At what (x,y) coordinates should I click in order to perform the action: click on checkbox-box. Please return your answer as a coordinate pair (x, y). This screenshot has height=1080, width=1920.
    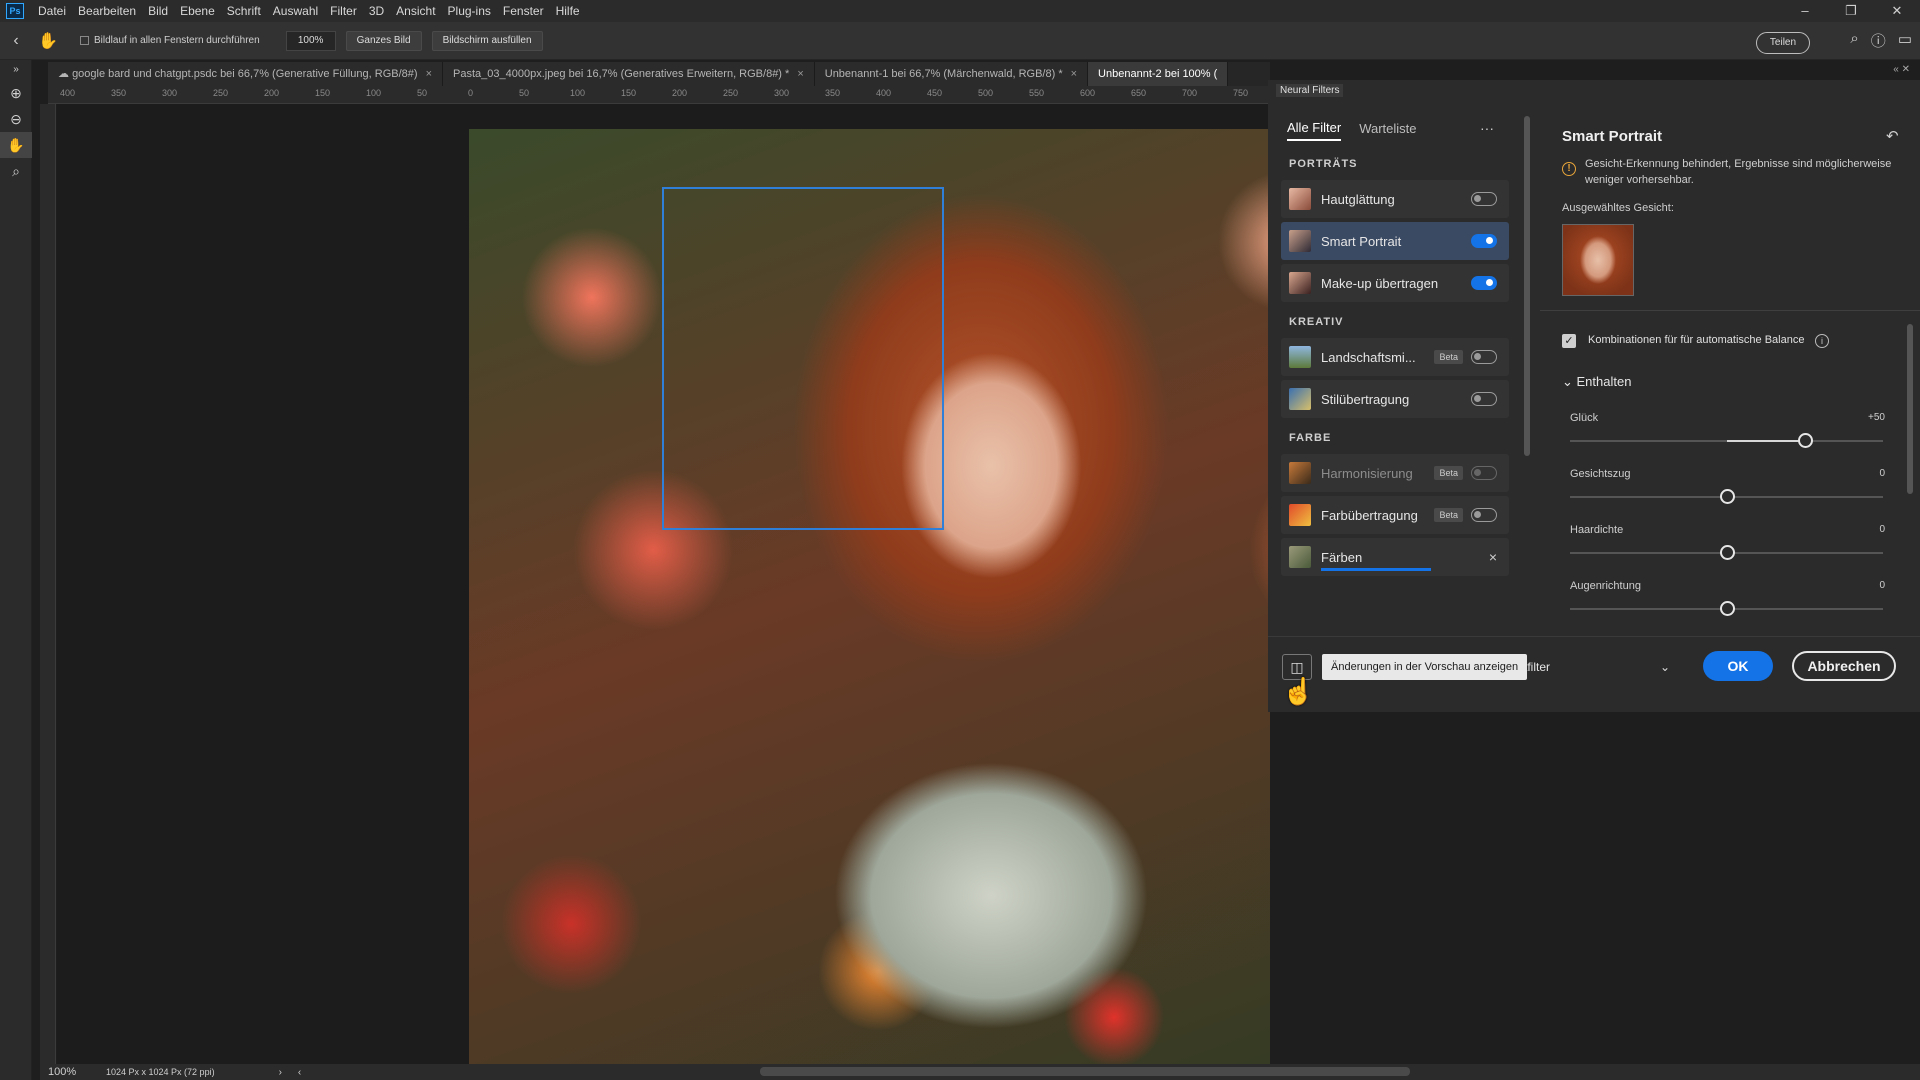
    Looking at the image, I should click on (84, 40).